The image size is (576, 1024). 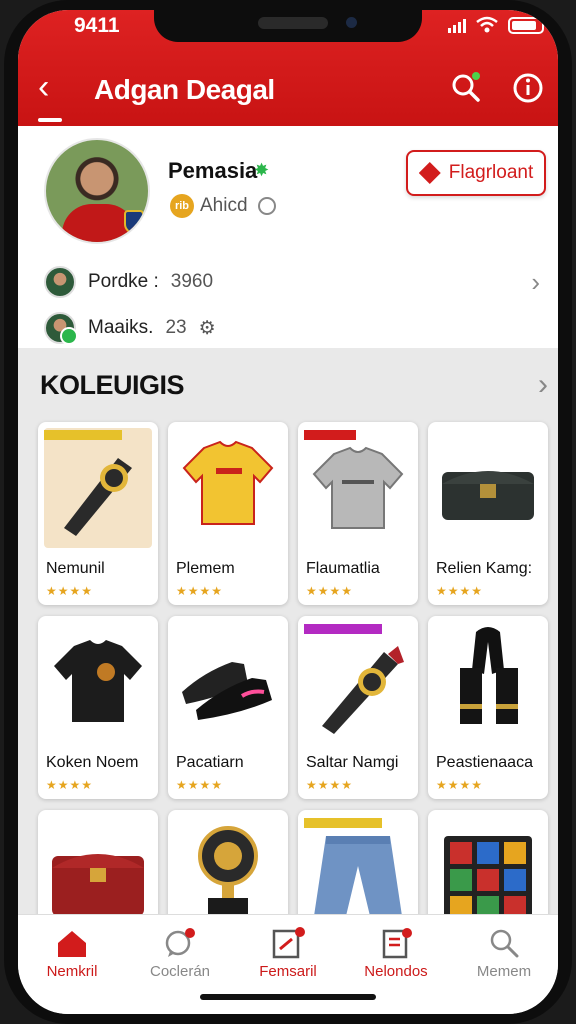 I want to click on item-name: Peastienaaca, so click(x=484, y=762).